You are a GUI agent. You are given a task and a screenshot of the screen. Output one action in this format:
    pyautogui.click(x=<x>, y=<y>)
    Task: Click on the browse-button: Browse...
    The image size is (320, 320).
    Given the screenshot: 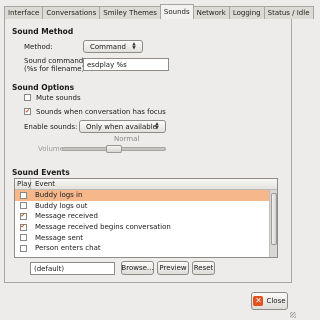 What is the action you would take?
    pyautogui.click(x=137, y=268)
    